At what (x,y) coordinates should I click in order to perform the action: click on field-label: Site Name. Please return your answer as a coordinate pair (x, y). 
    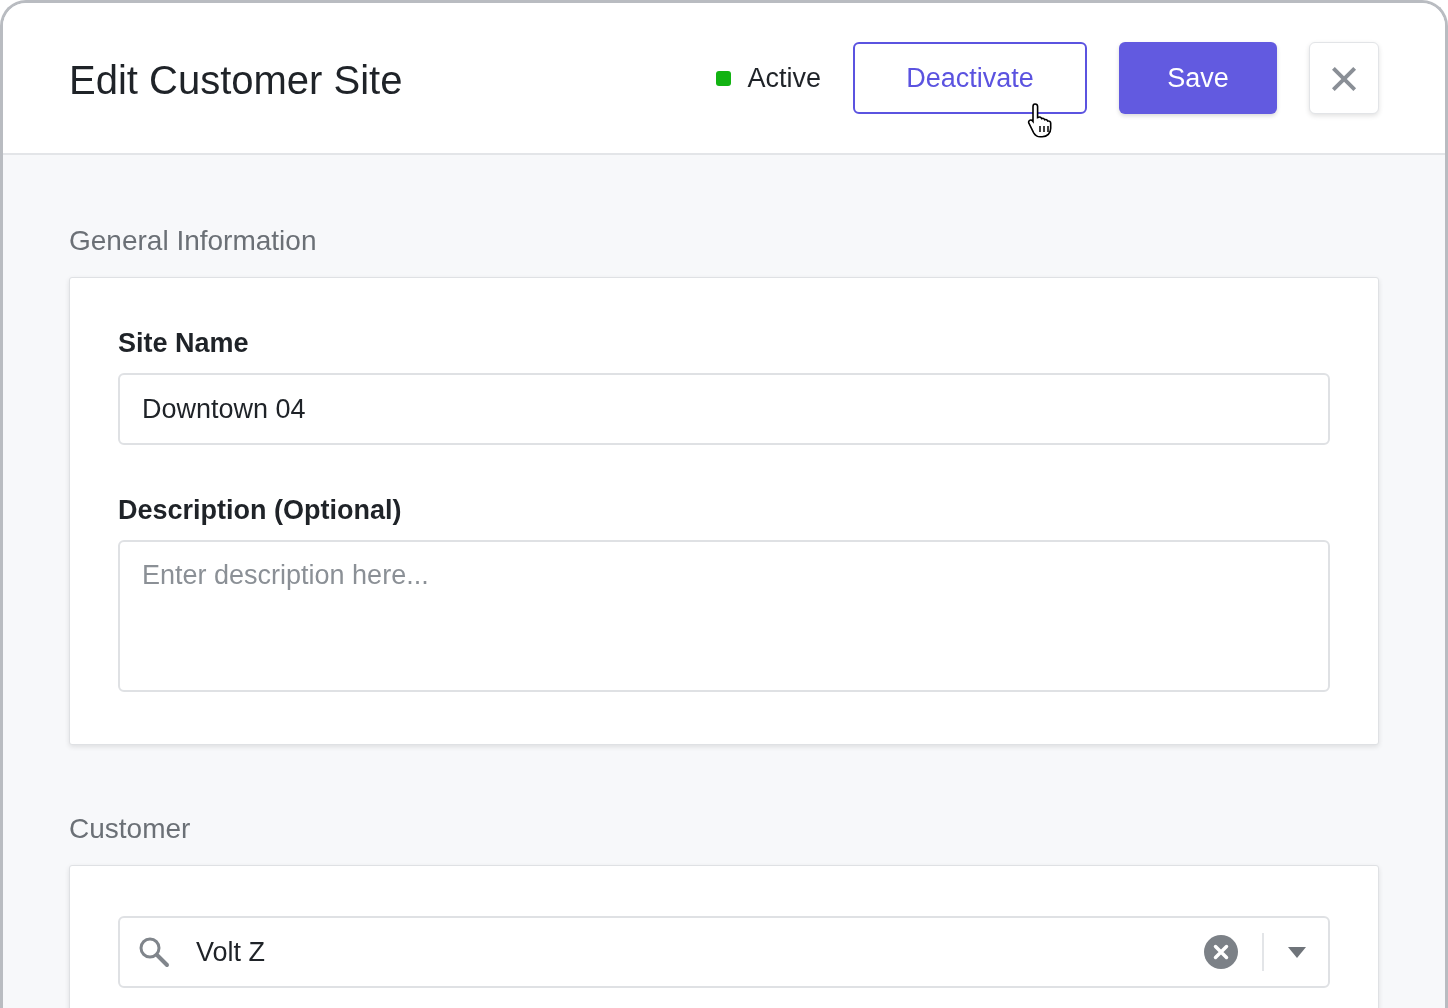
    Looking at the image, I should click on (184, 343).